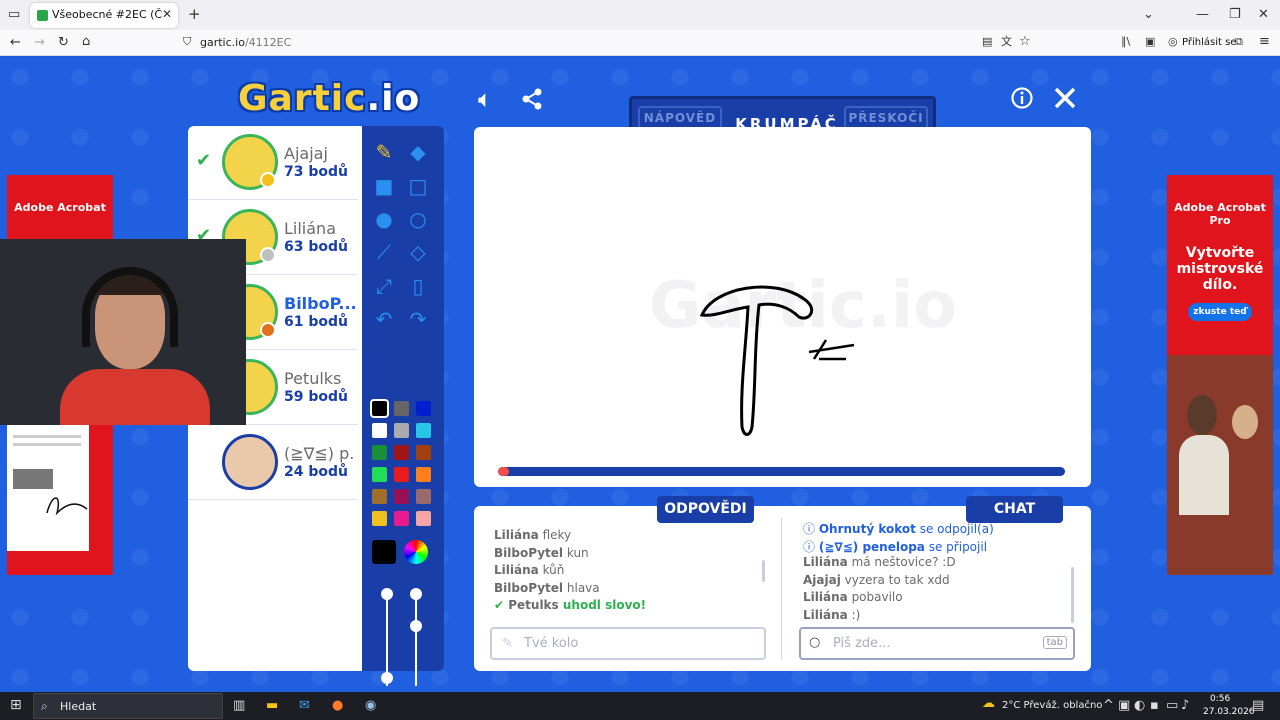 The height and width of the screenshot is (720, 1280). I want to click on message-text: :), so click(856, 614).